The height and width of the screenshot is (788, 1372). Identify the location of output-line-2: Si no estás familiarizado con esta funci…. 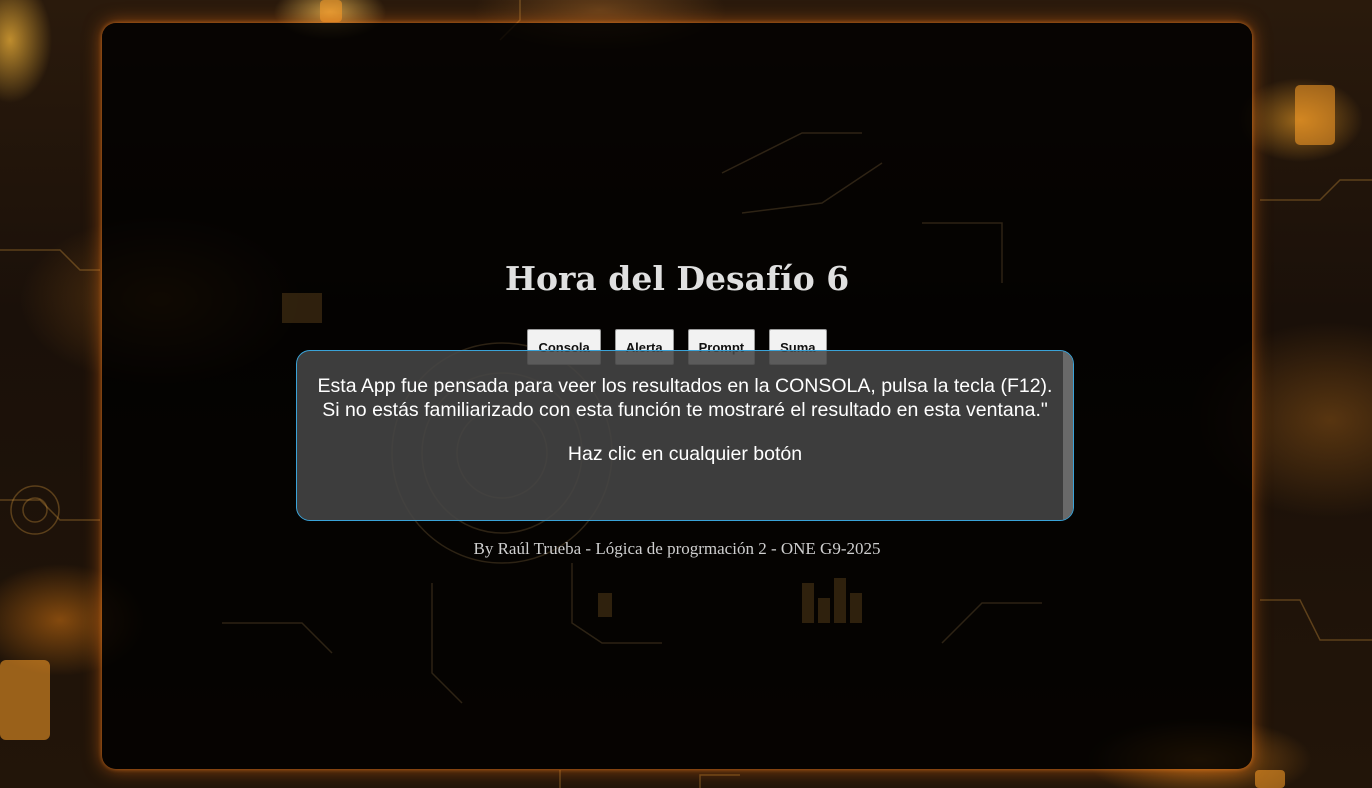
(685, 410).